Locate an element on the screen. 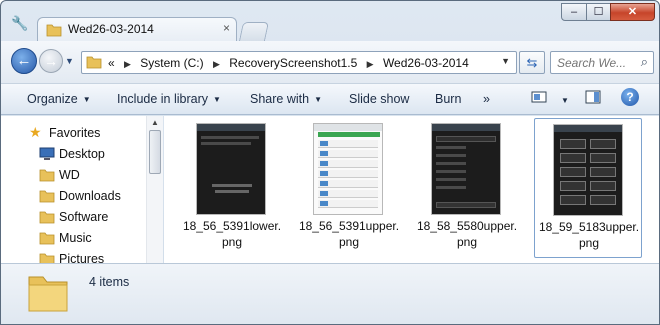  view-icon is located at coordinates (539, 97).